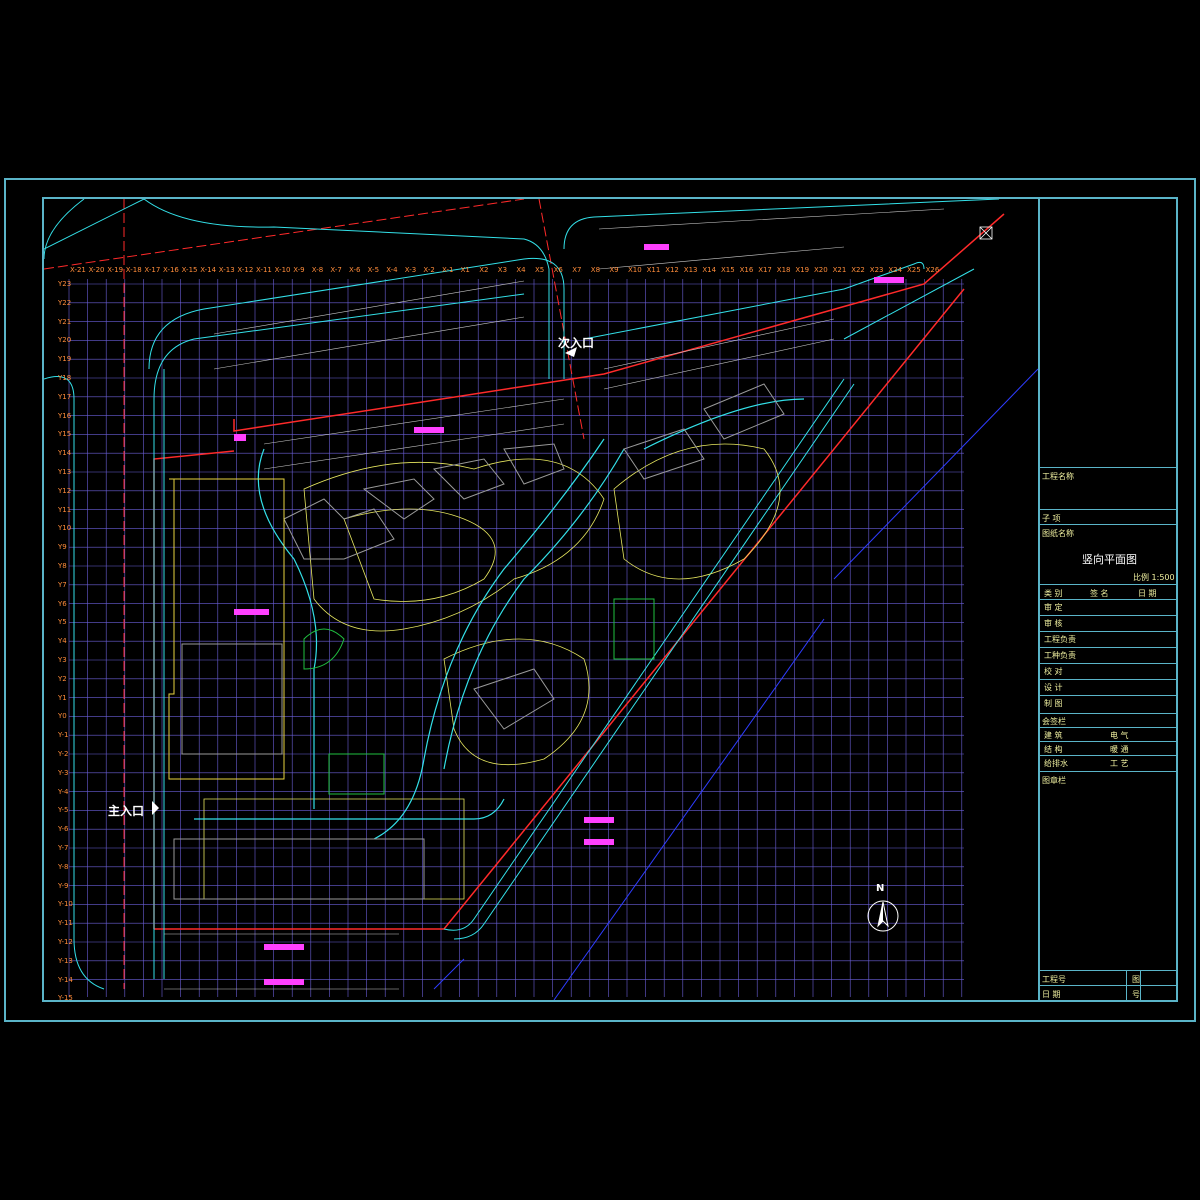 This screenshot has width=1200, height=1200. What do you see at coordinates (65, 528) in the screenshot?
I see `y-axis-label: Y10` at bounding box center [65, 528].